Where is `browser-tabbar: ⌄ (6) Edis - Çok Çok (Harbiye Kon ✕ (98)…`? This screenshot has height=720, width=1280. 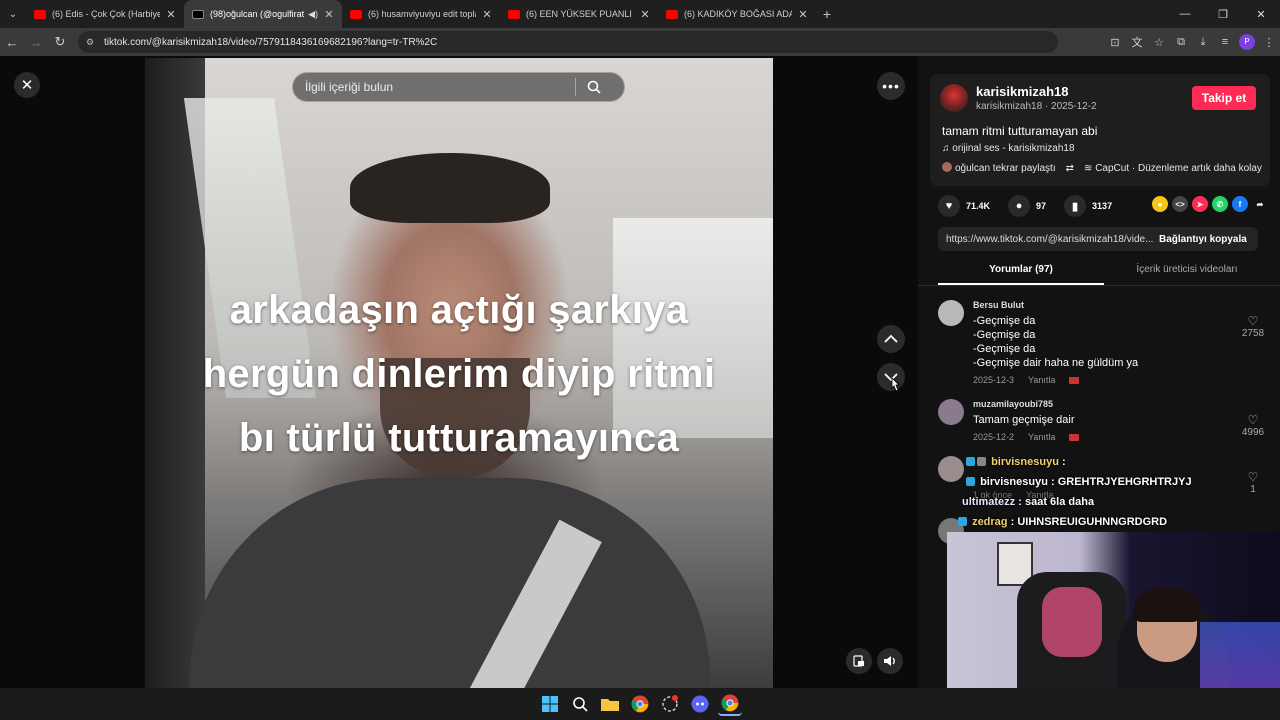 browser-tabbar: ⌄ (6) Edis - Çok Çok (Harbiye Kon ✕ (98)… is located at coordinates (640, 14).